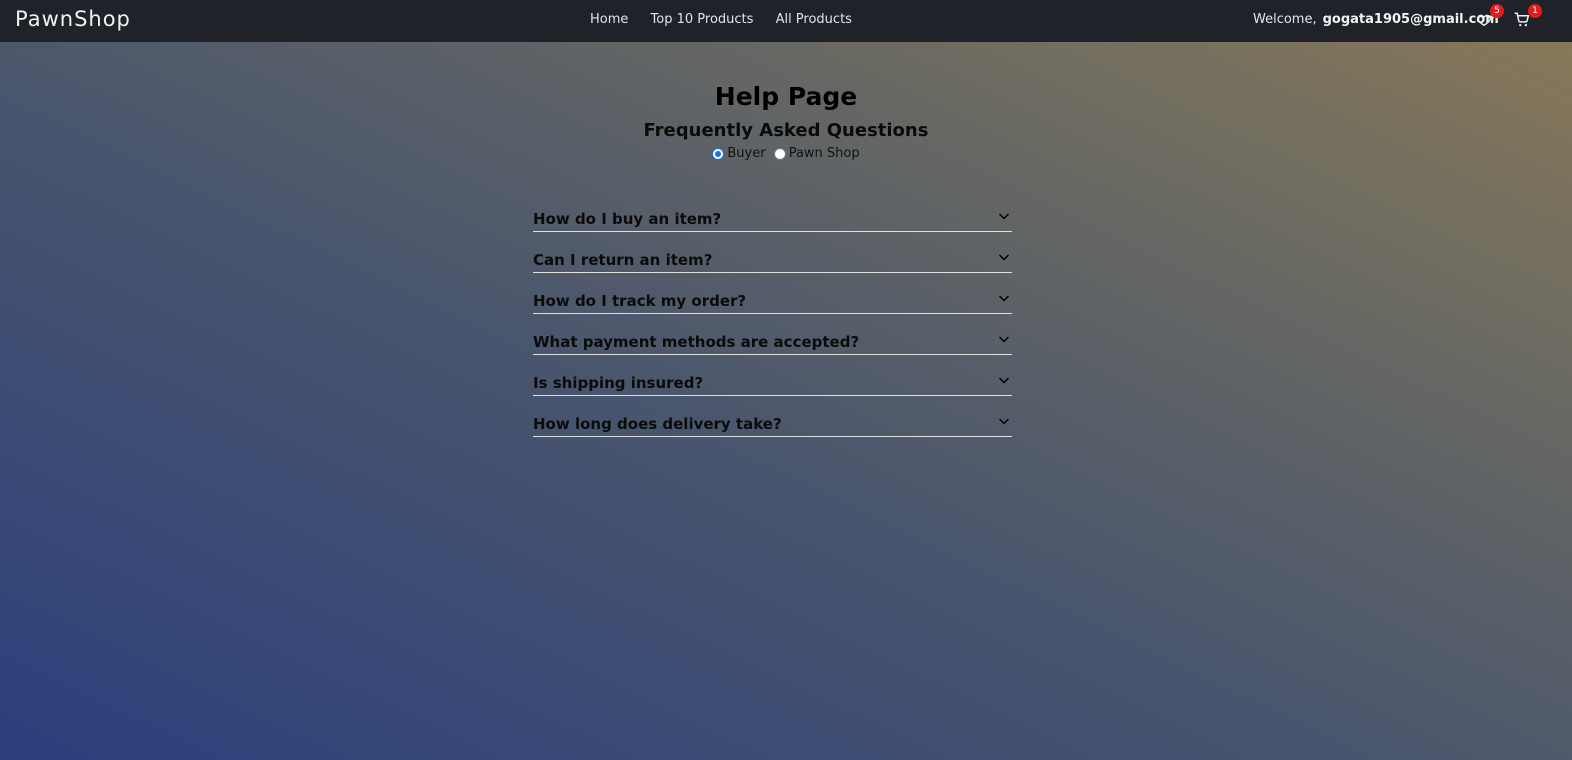 The height and width of the screenshot is (760, 1572). I want to click on faq-question: Can I return an item?, so click(622, 260).